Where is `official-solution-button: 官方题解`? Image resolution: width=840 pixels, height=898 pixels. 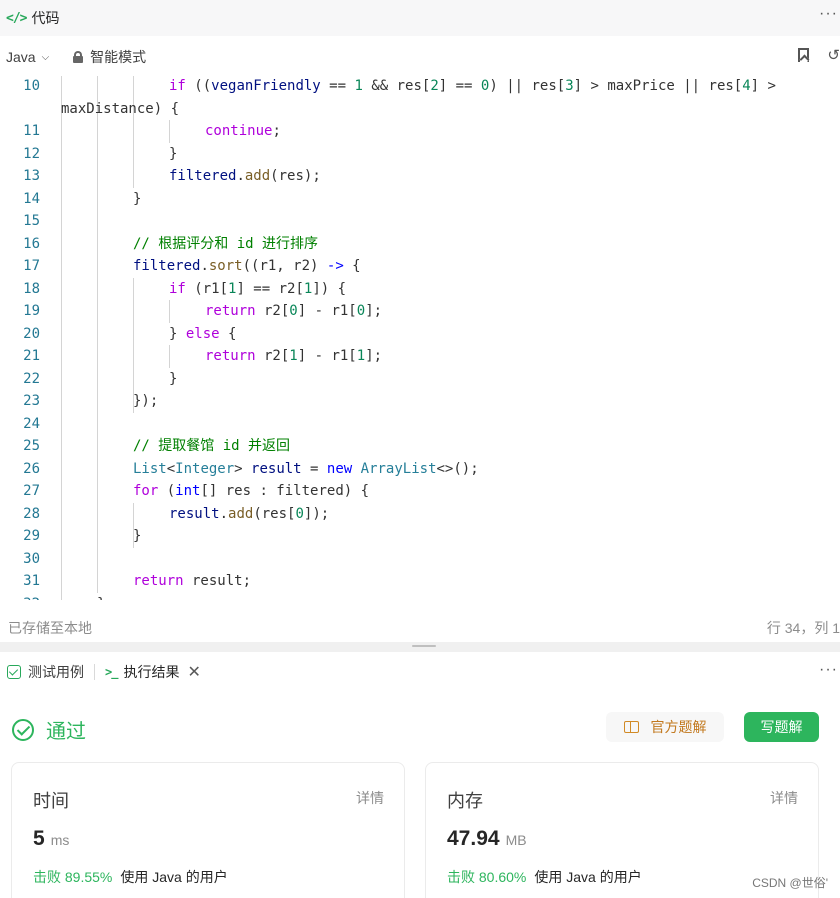 official-solution-button: 官方题解 is located at coordinates (665, 727).